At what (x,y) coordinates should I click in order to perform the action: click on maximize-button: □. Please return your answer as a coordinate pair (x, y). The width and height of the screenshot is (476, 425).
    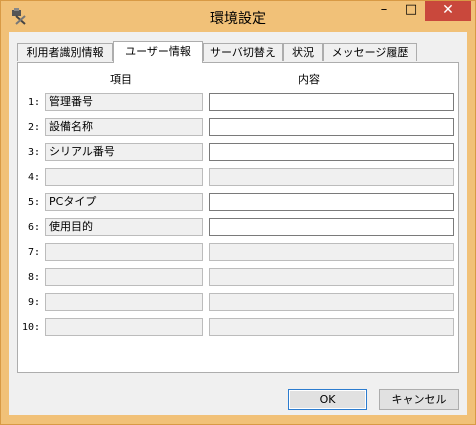
    Looking at the image, I should click on (411, 11).